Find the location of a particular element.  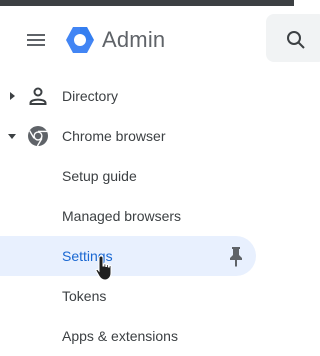

hamburger-menu-icon is located at coordinates (36, 40).